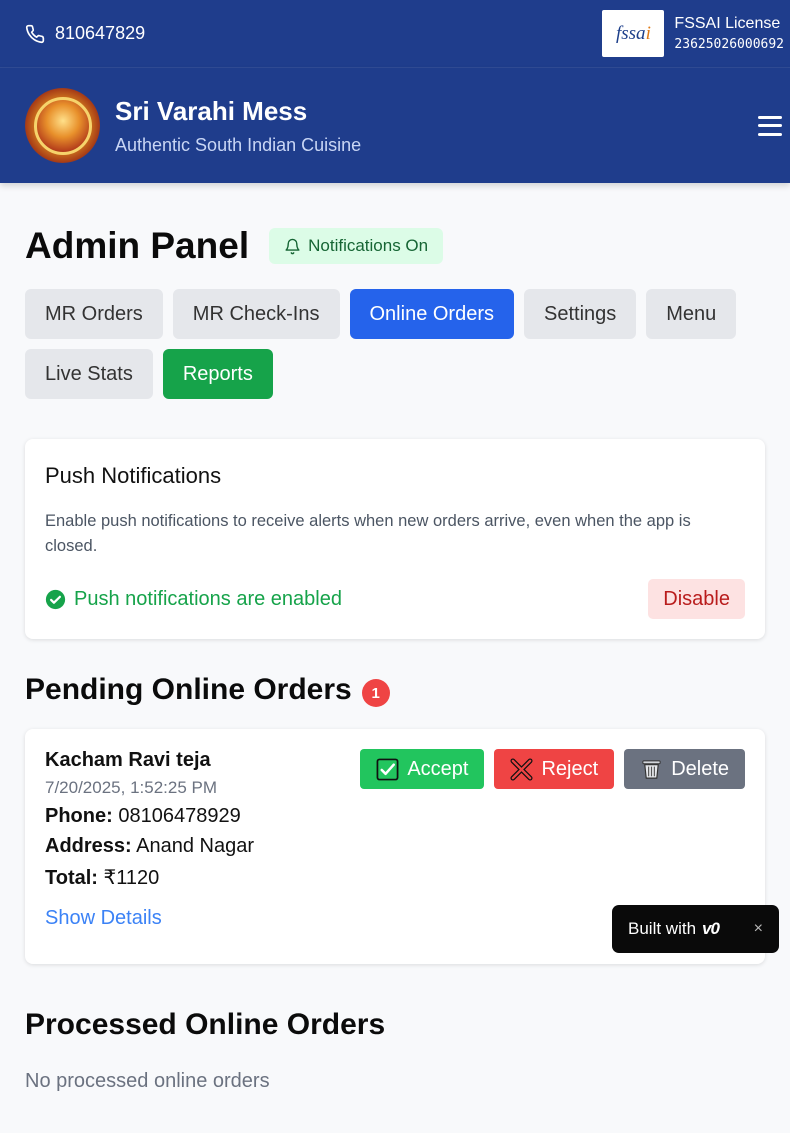 This screenshot has width=790, height=1133. I want to click on delete-label: Delete, so click(700, 768).